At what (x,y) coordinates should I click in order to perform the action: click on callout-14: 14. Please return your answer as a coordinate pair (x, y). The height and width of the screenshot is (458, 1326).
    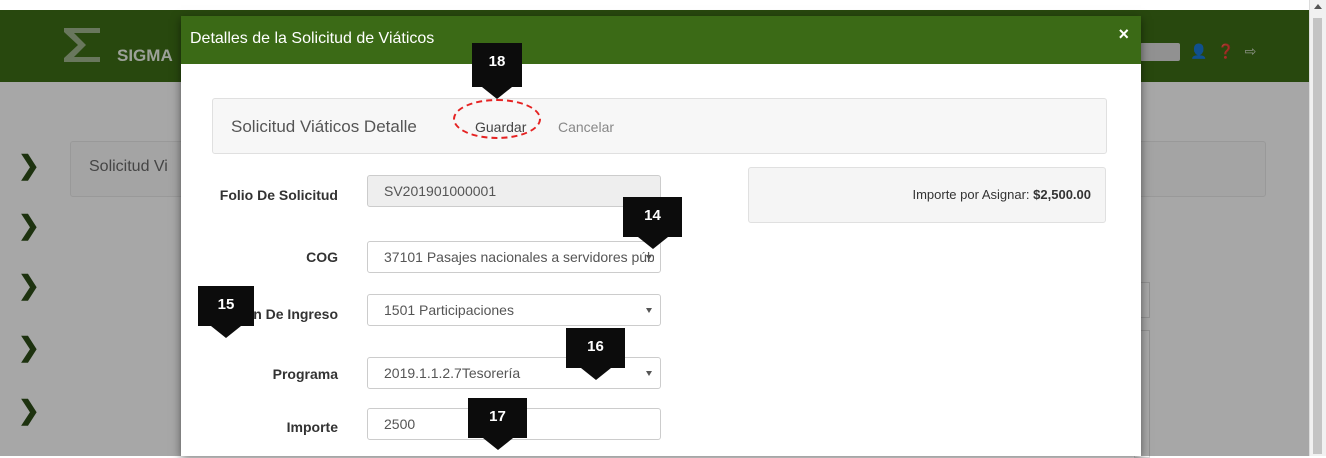
    Looking at the image, I should click on (652, 223).